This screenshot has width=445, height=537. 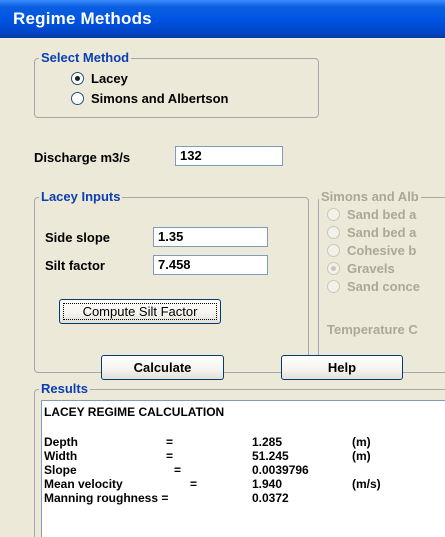 I want to click on focus-rectangle, so click(x=140, y=311).